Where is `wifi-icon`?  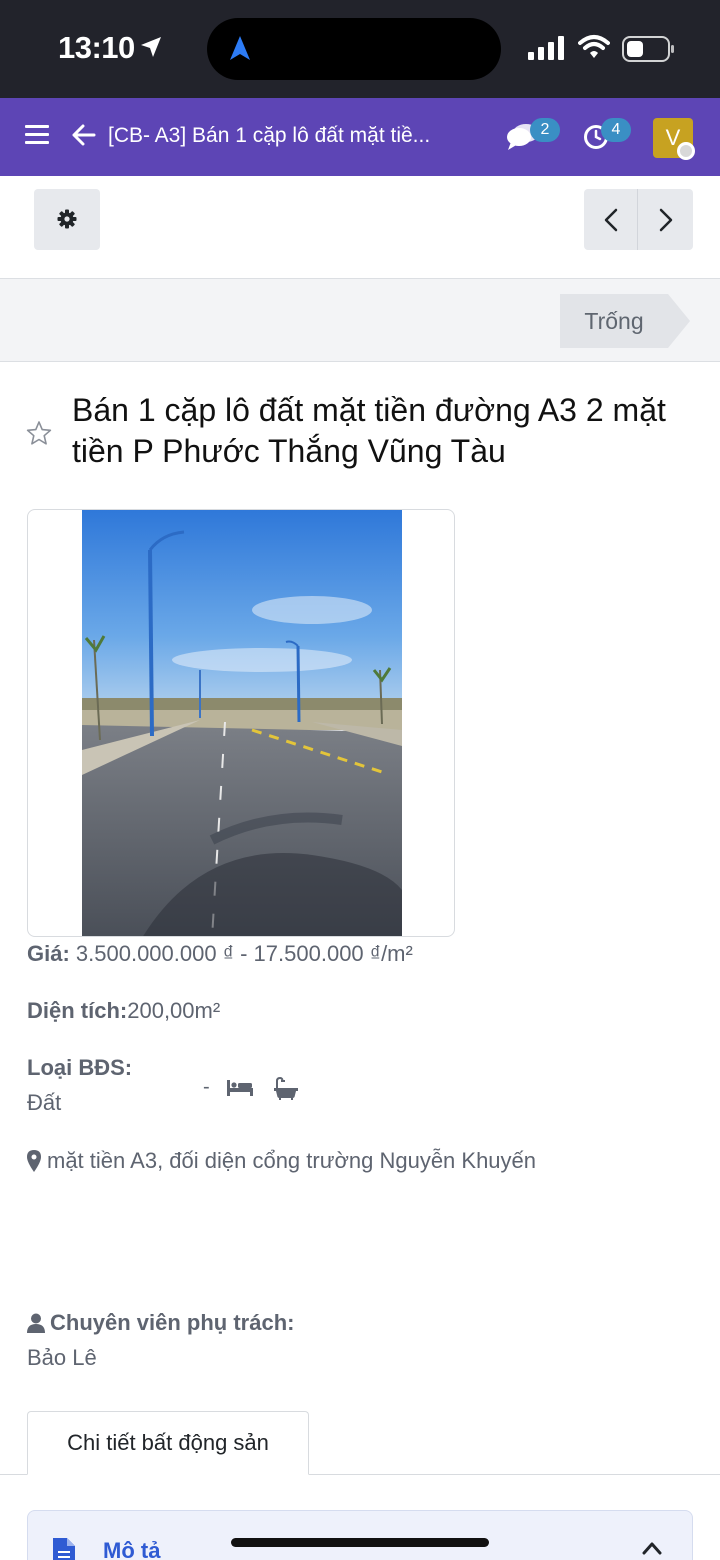 wifi-icon is located at coordinates (594, 49).